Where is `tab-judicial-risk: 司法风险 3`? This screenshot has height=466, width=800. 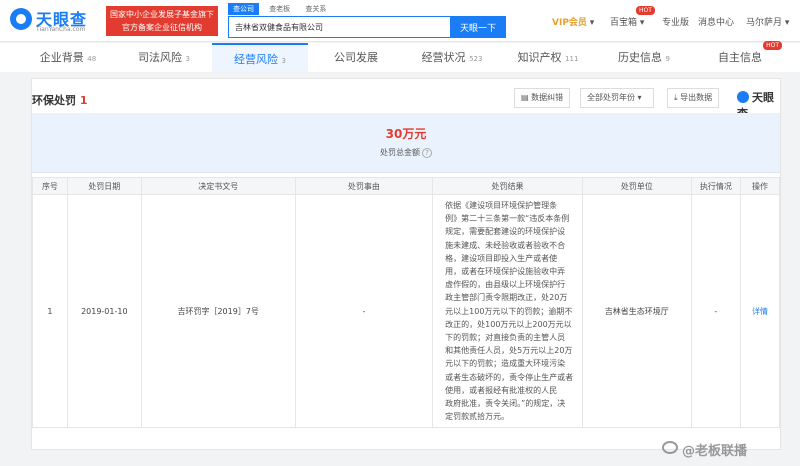 tab-judicial-risk: 司法风险 3 is located at coordinates (164, 57).